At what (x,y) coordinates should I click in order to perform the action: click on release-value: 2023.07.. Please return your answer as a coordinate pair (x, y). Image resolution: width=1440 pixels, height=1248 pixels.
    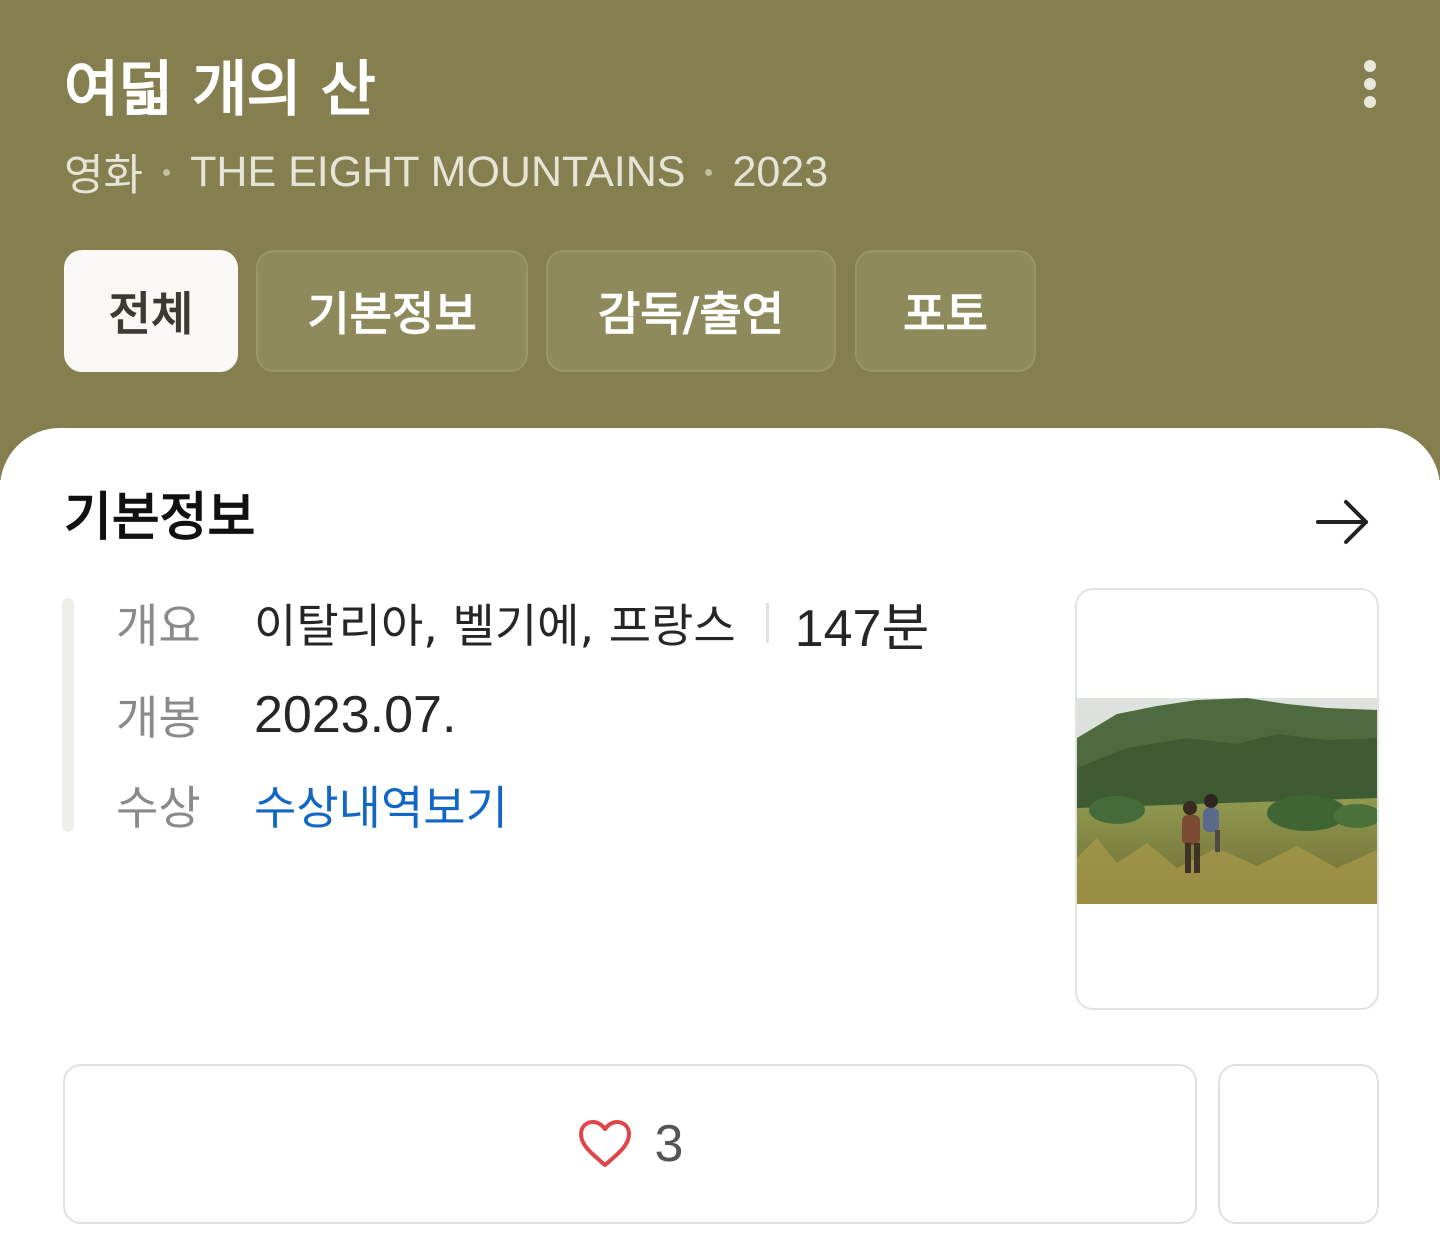
    Looking at the image, I should click on (355, 715).